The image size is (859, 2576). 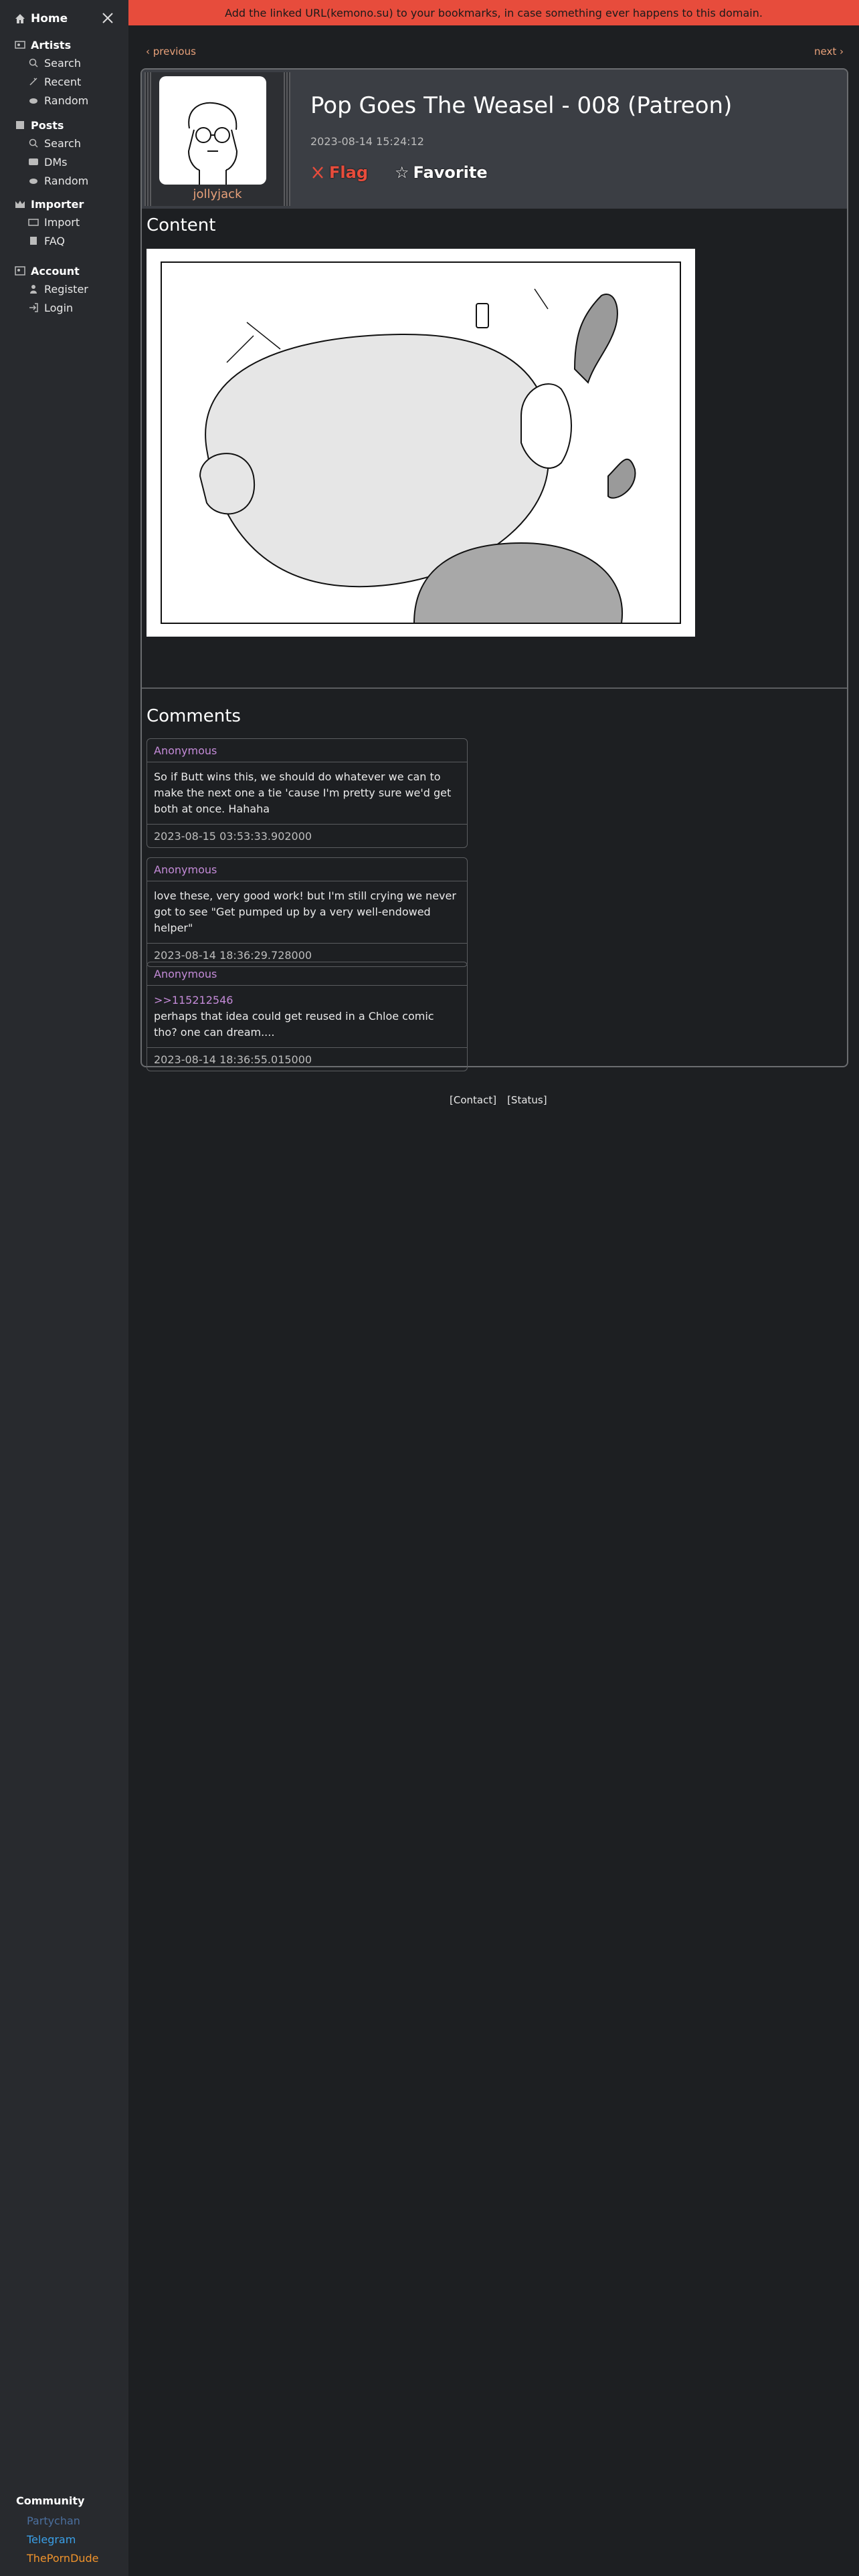 What do you see at coordinates (66, 289) in the screenshot?
I see `sidebar-item-label: Register` at bounding box center [66, 289].